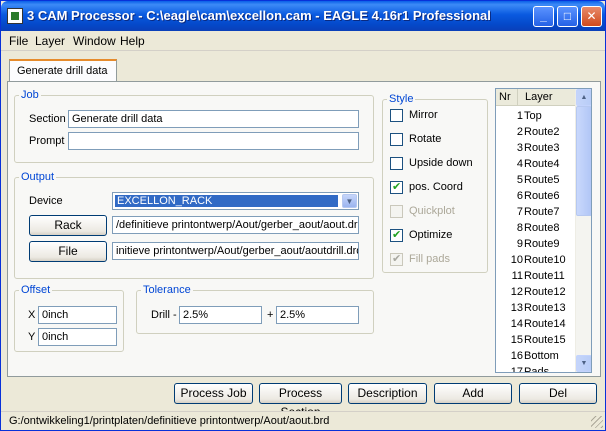 Image resolution: width=606 pixels, height=431 pixels. Describe the element at coordinates (396, 259) in the screenshot. I see `checkbox-fill-pads` at that location.